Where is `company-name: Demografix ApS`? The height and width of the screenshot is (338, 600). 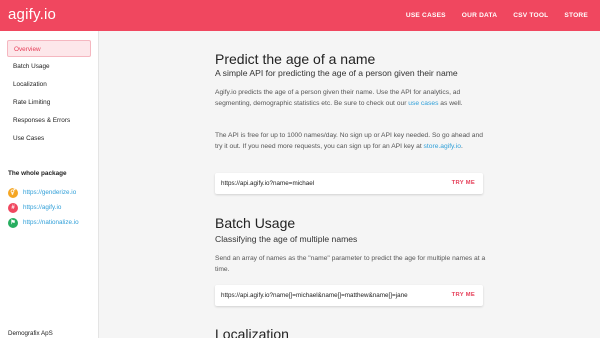 company-name: Demografix ApS is located at coordinates (30, 333).